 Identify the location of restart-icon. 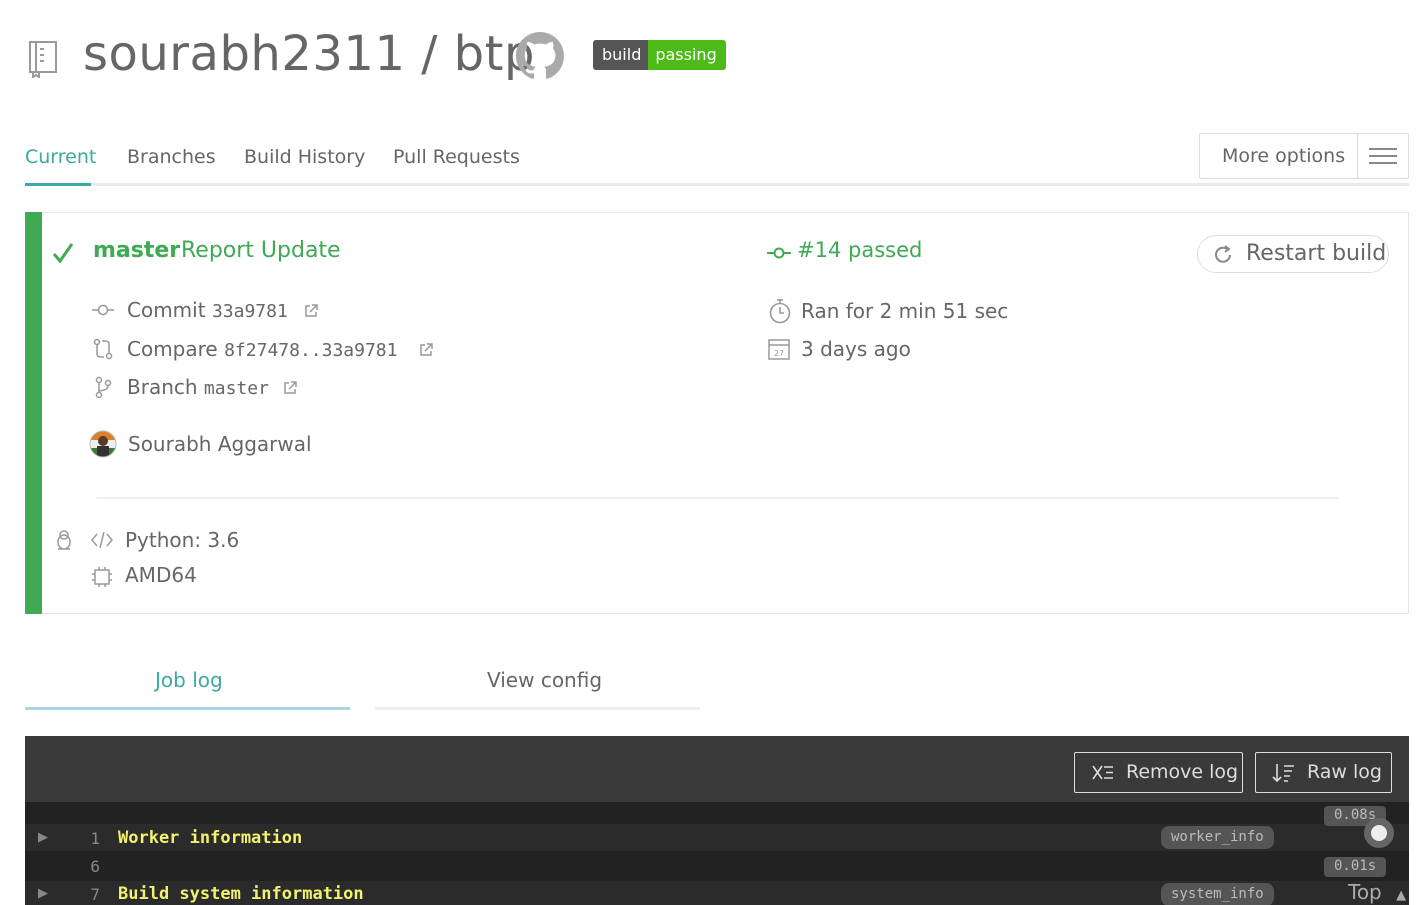
(1223, 254).